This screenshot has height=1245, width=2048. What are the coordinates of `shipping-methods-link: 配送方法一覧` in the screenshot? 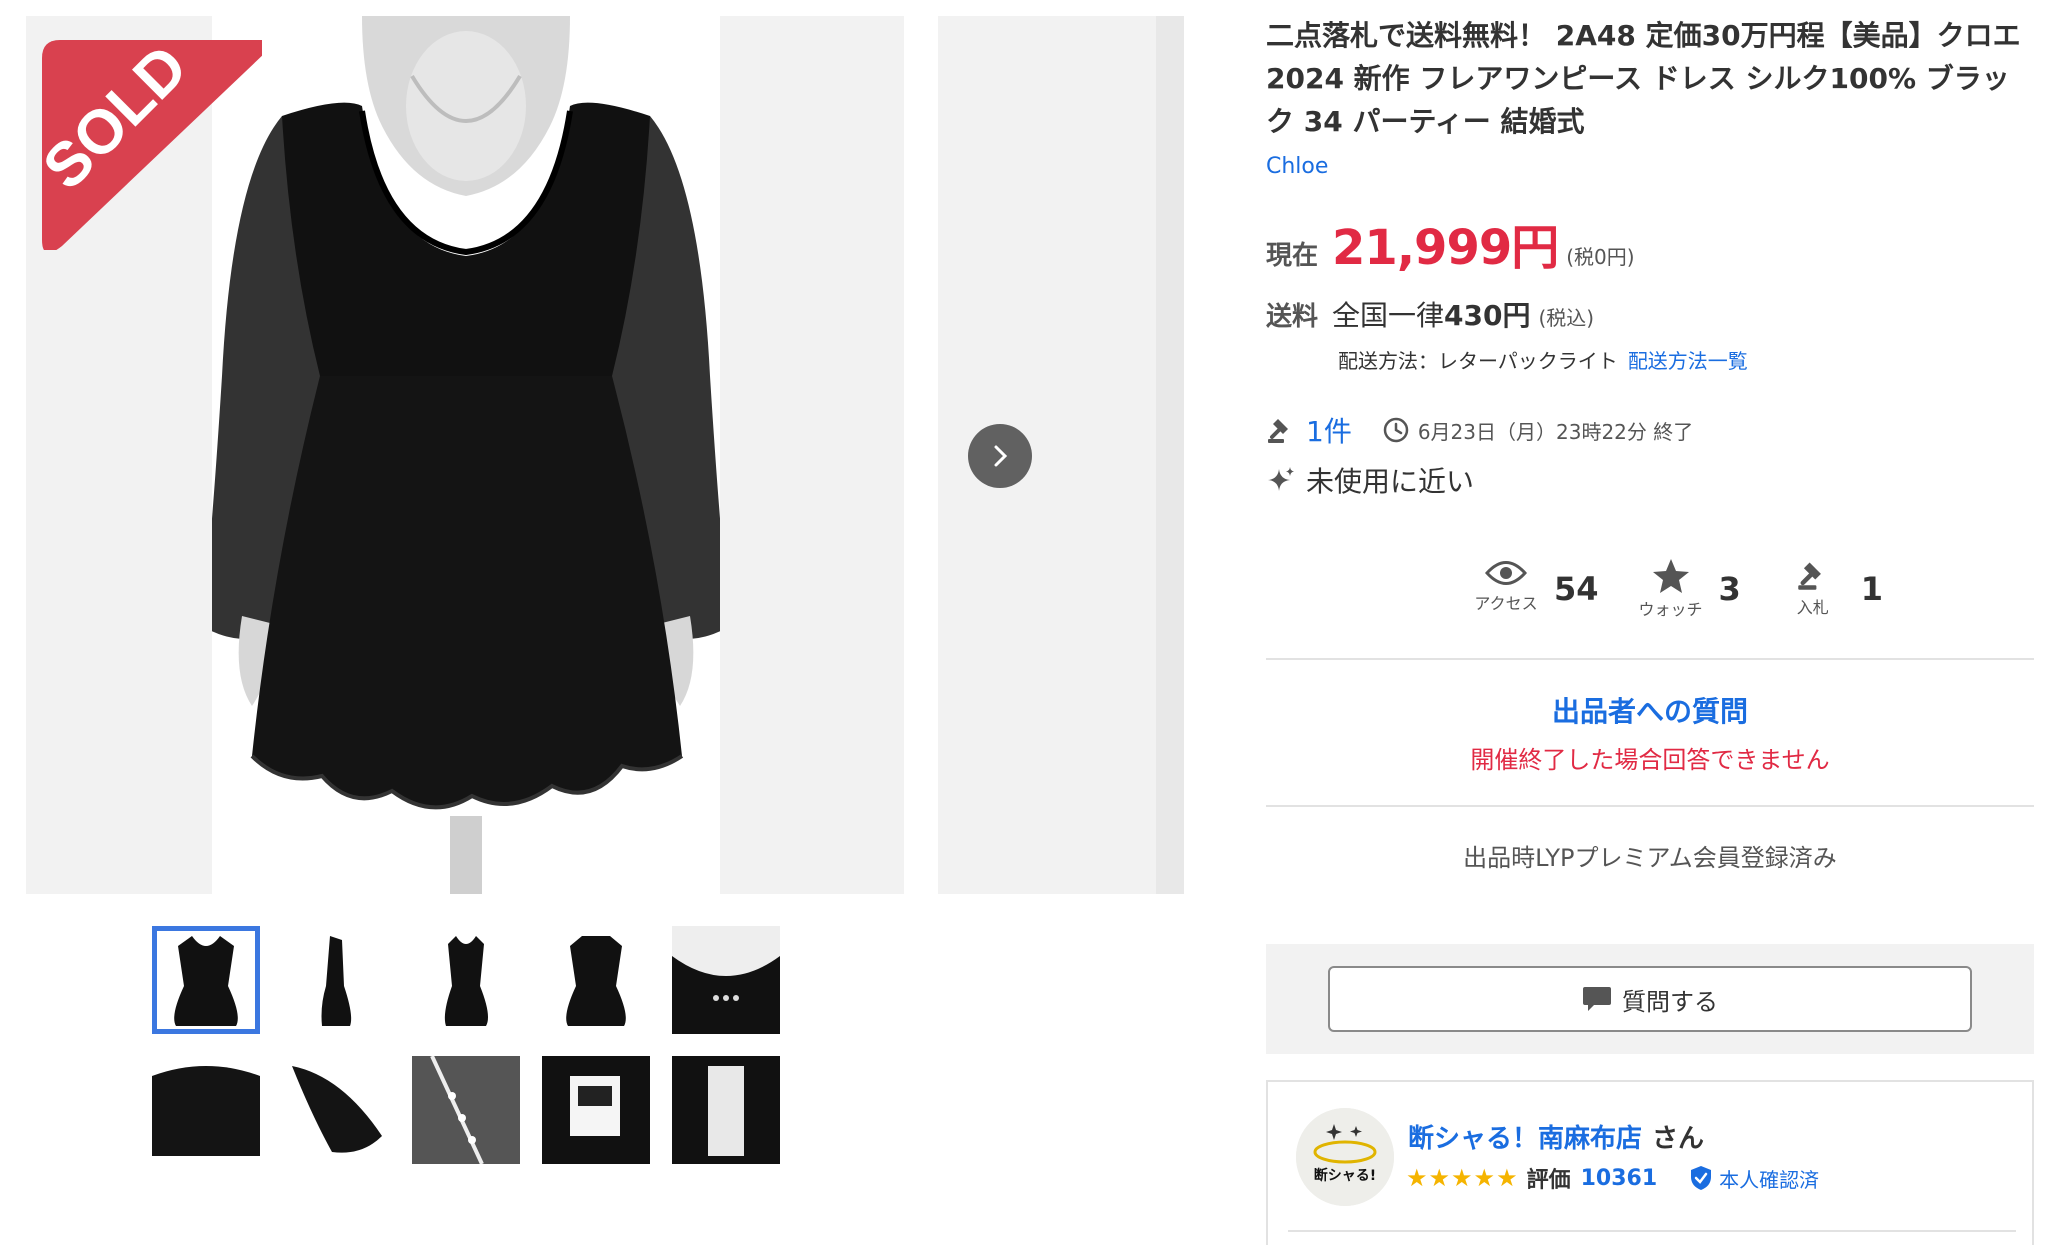 It's located at (1688, 361).